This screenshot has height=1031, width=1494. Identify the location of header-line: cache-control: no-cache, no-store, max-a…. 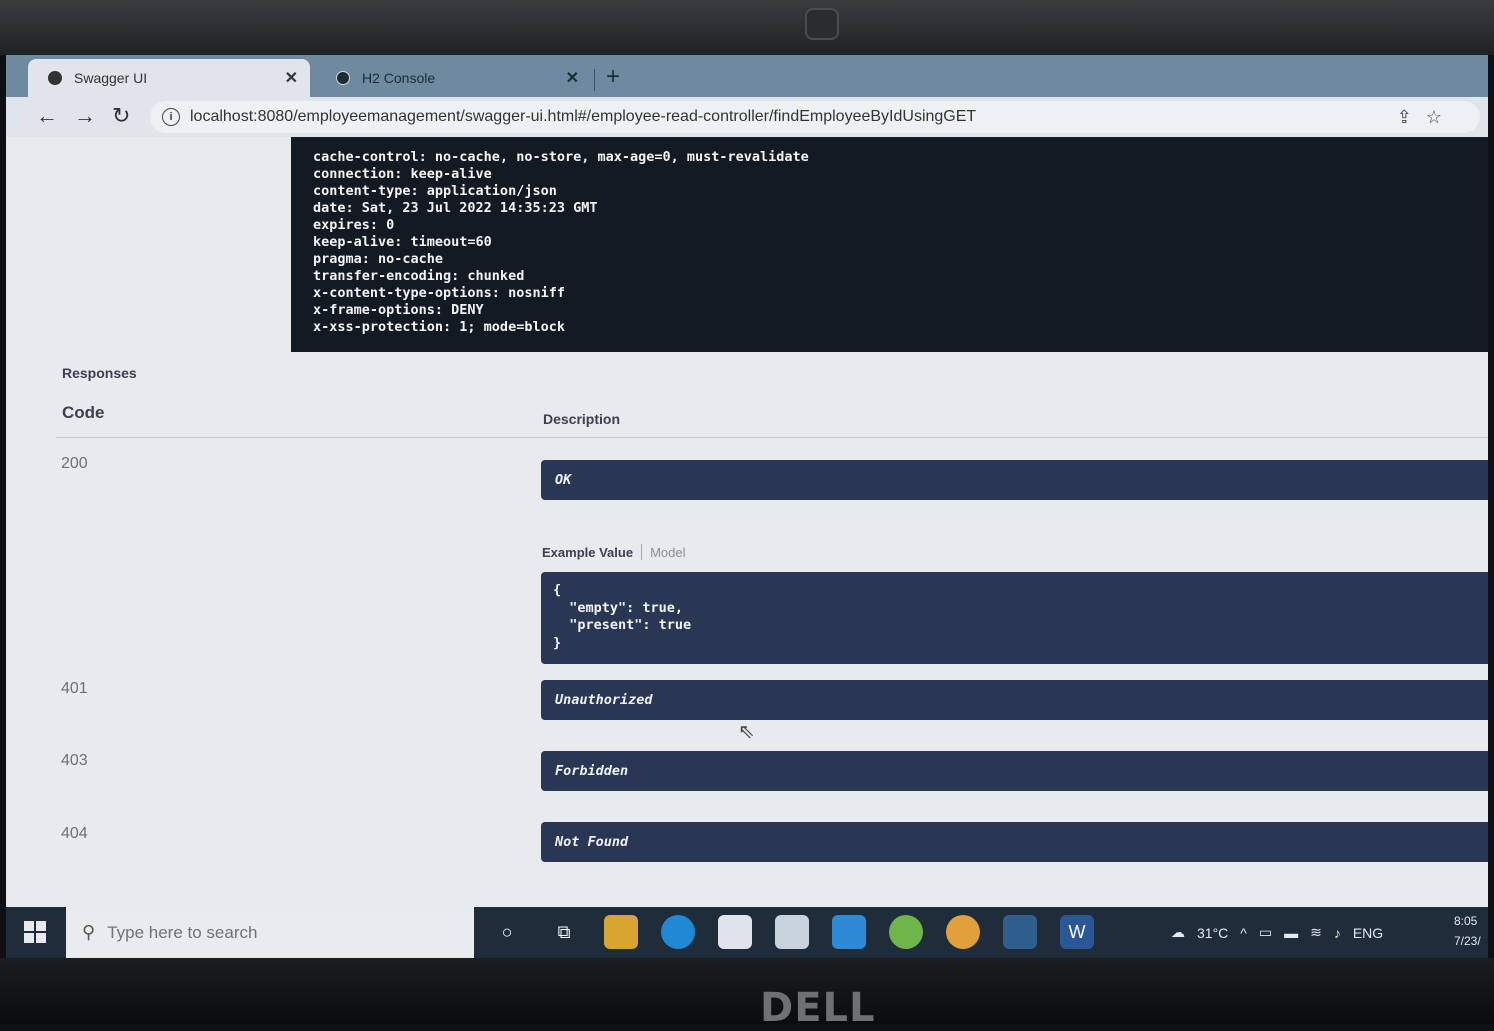
(561, 157).